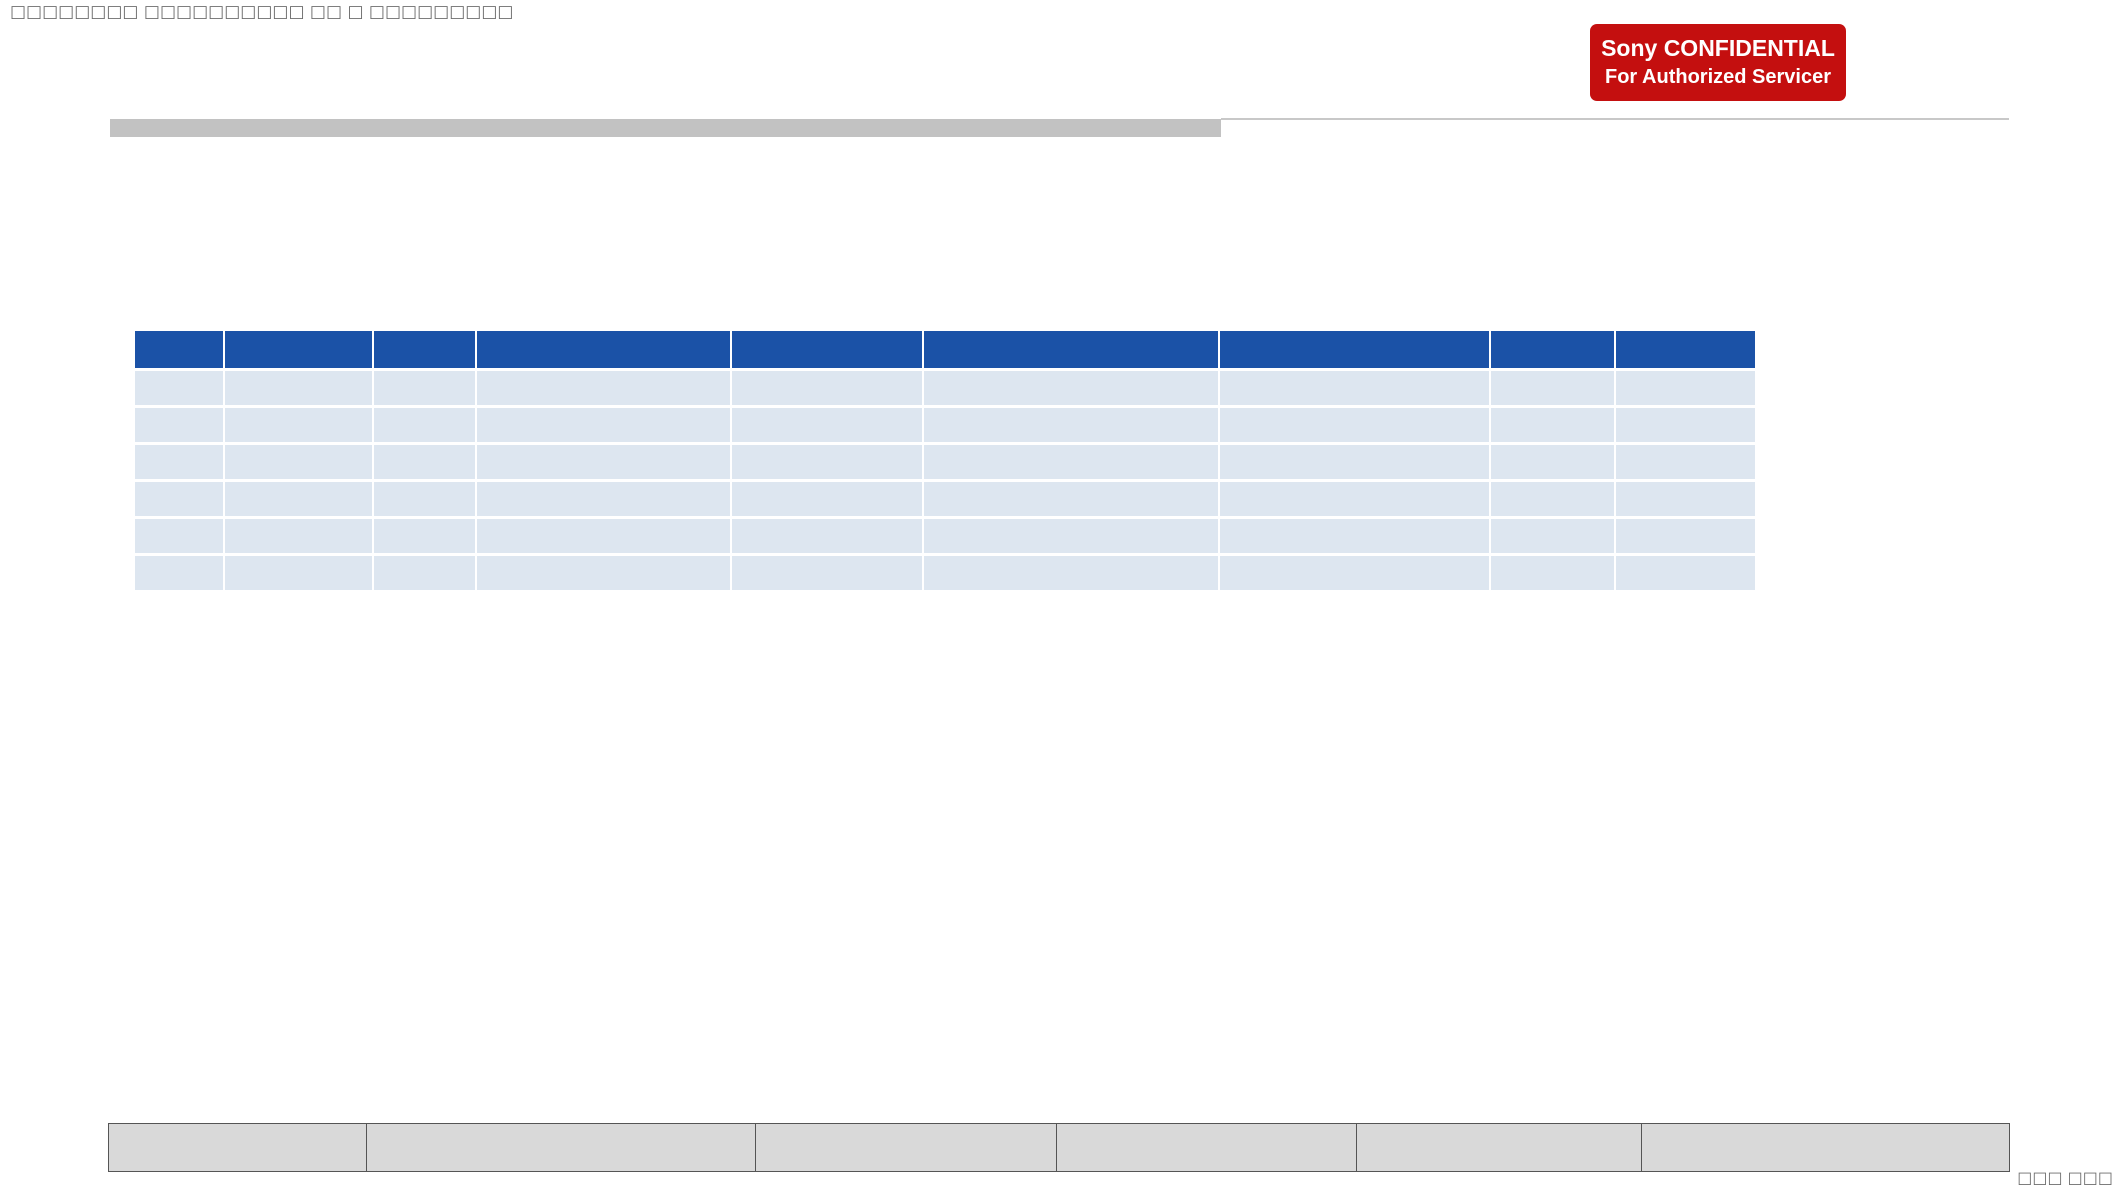  Describe the element at coordinates (1718, 77) in the screenshot. I see `badge-subtitle: For Authorized Servicer` at that location.